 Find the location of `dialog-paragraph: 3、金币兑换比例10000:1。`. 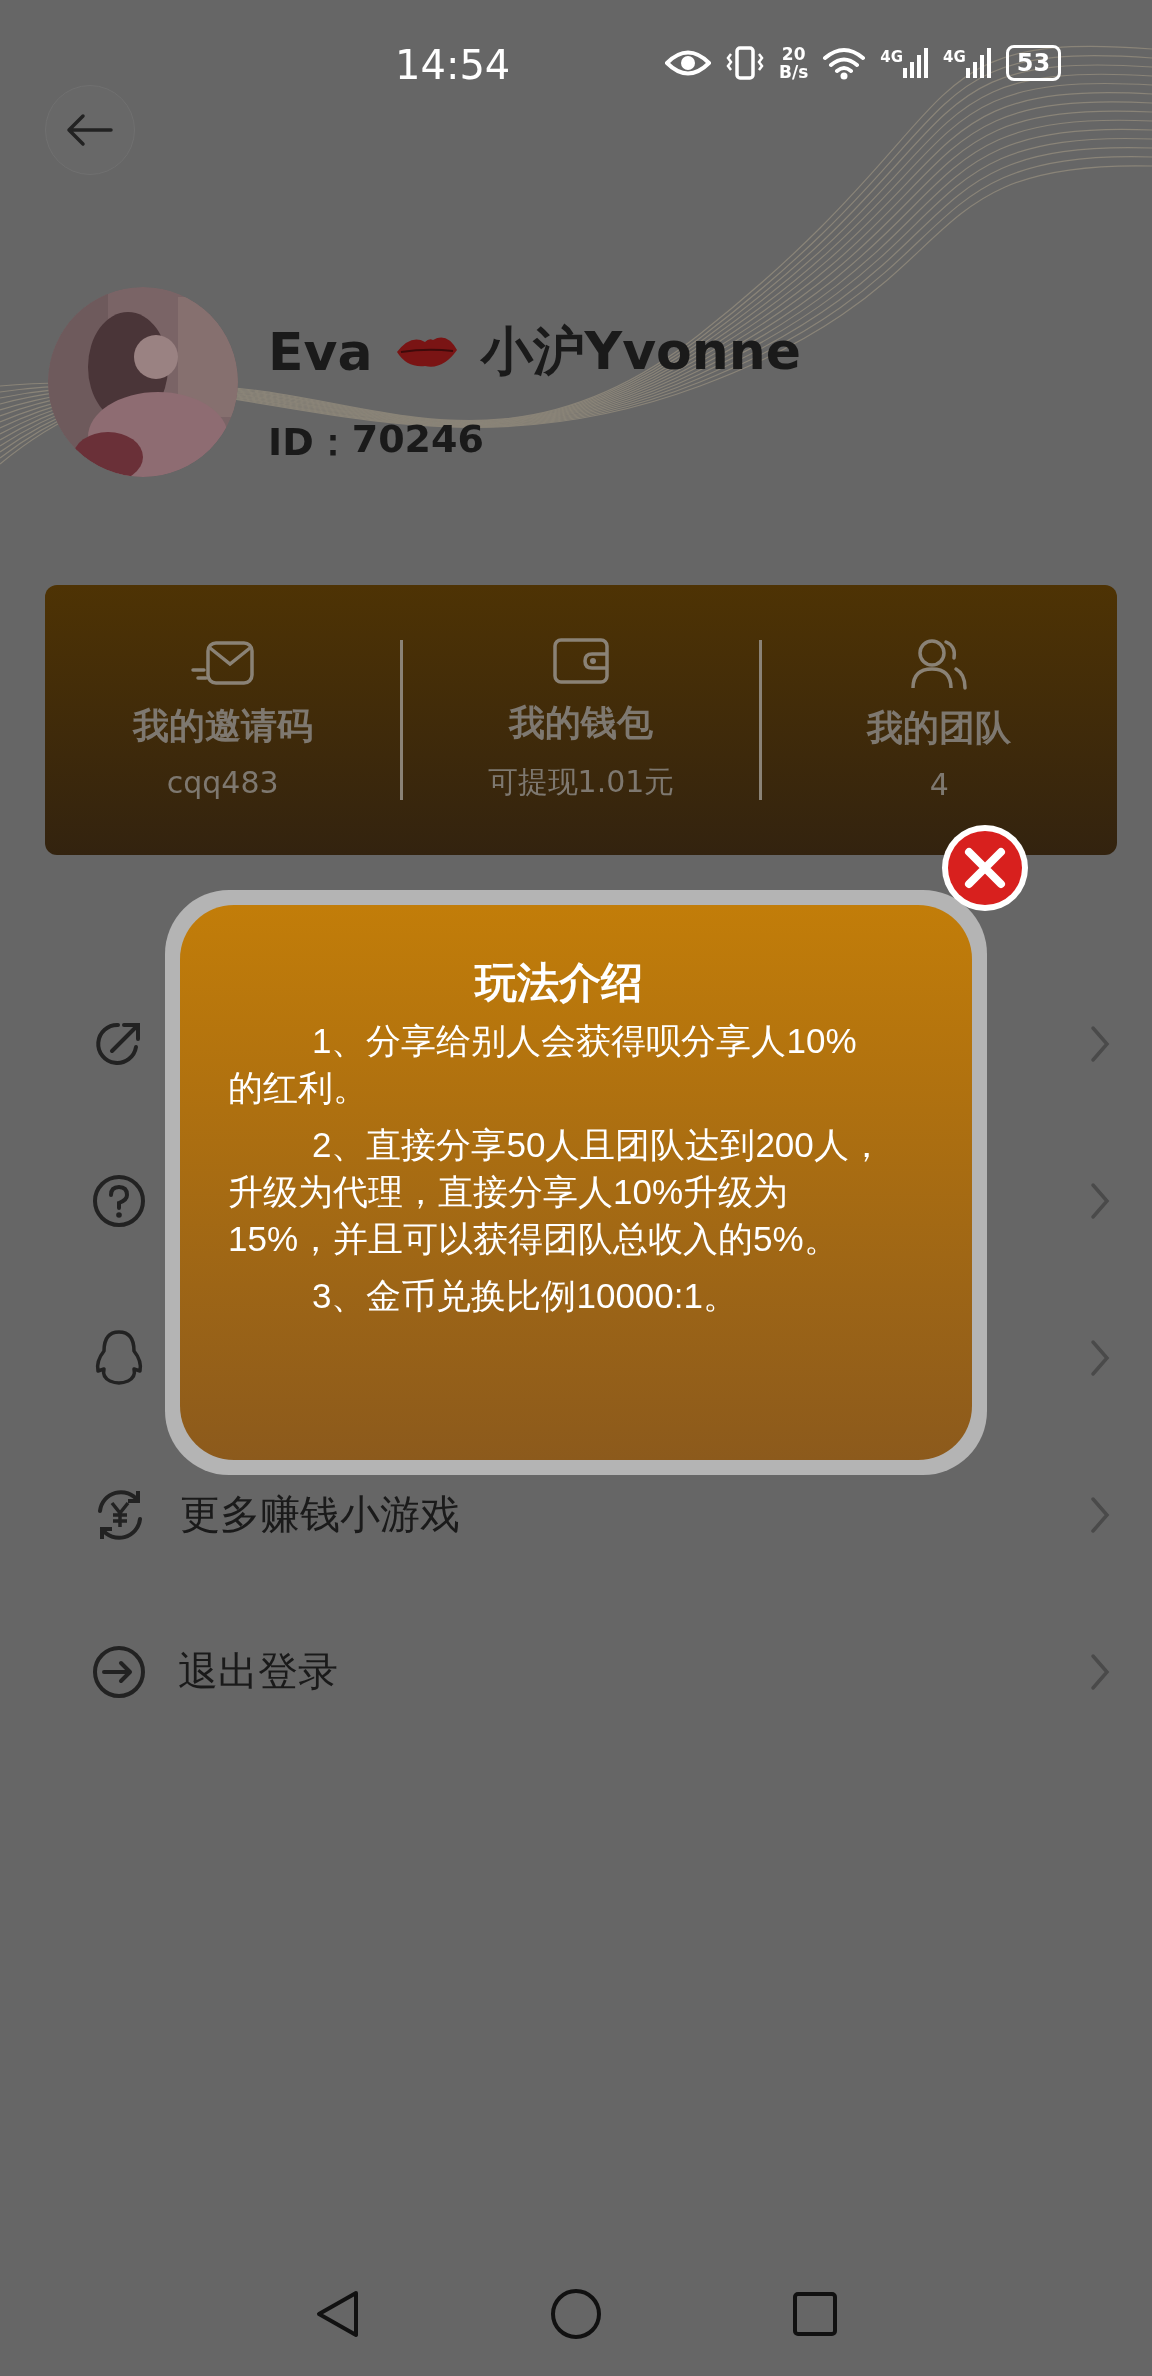

dialog-paragraph: 3、金币兑换比例10000:1。 is located at coordinates (525, 1296).